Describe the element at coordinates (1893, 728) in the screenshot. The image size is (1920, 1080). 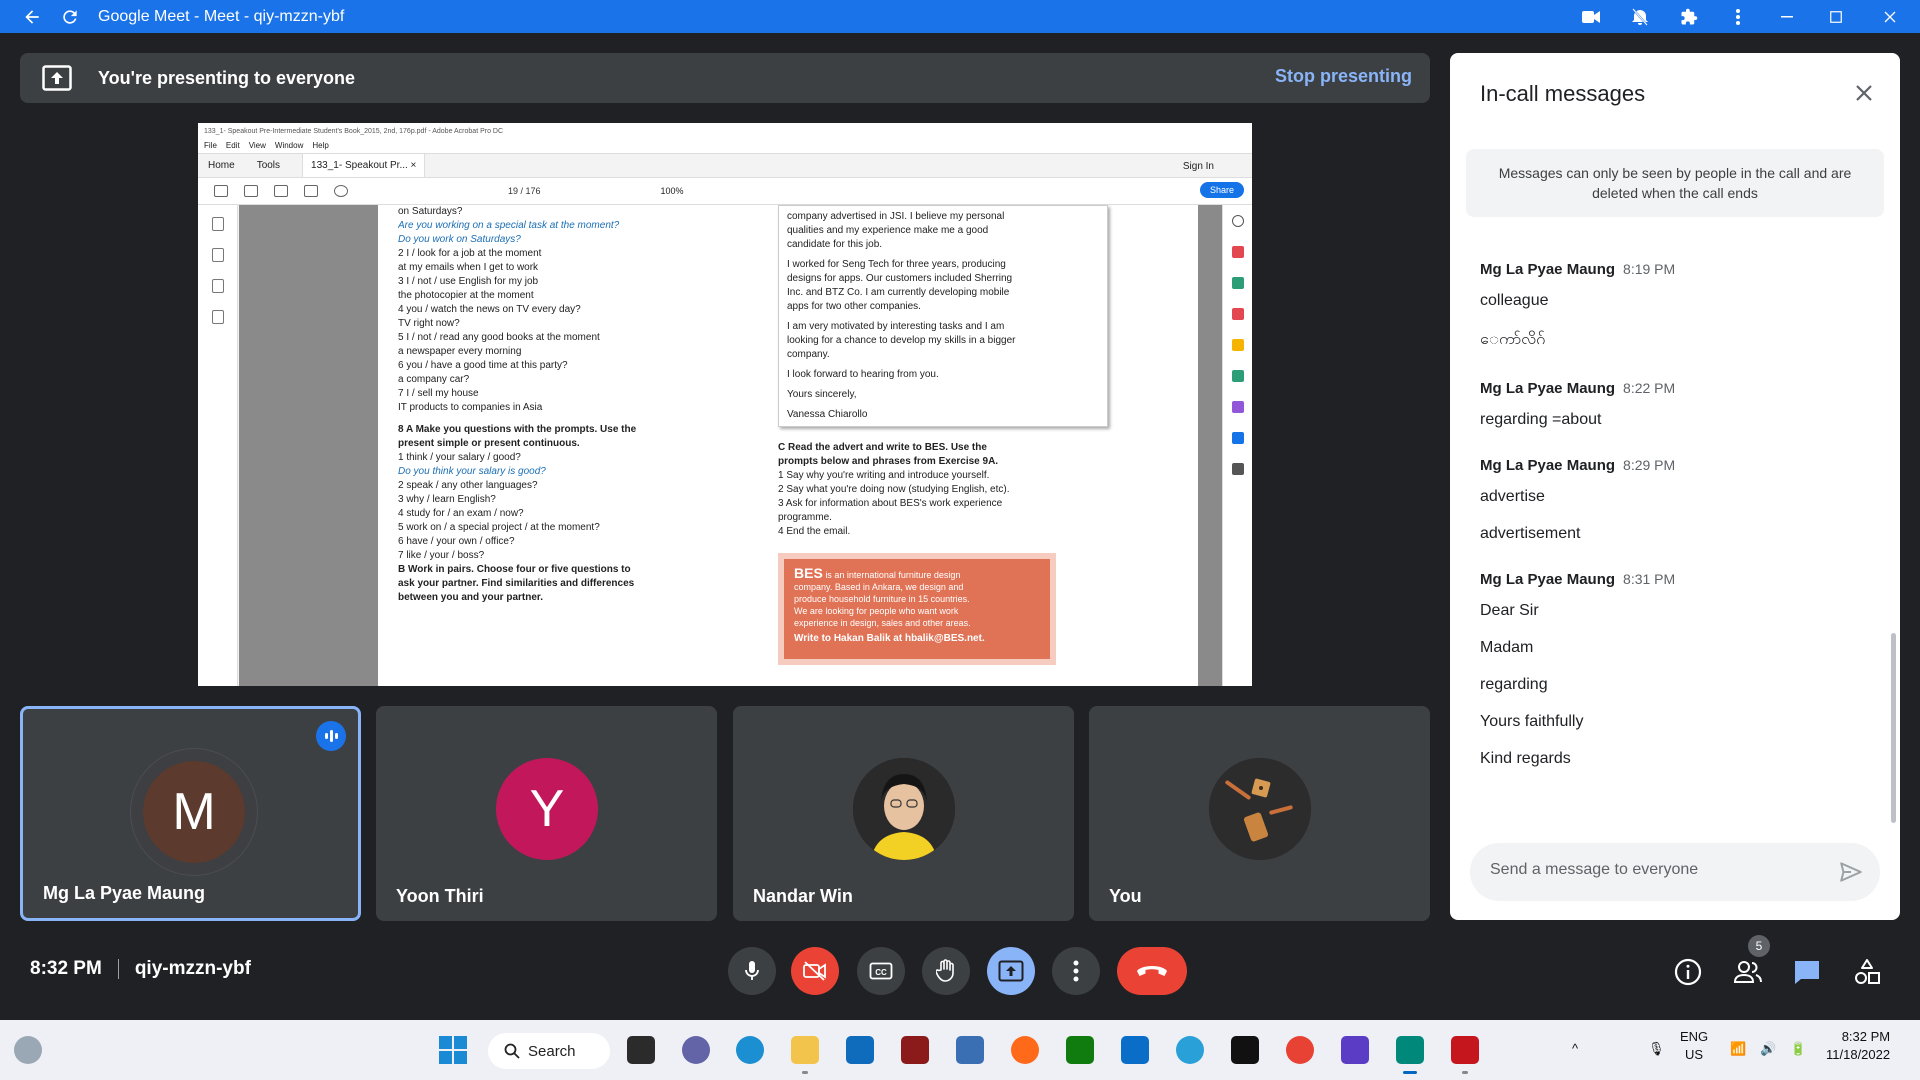
I see `chat-scrollbar` at that location.